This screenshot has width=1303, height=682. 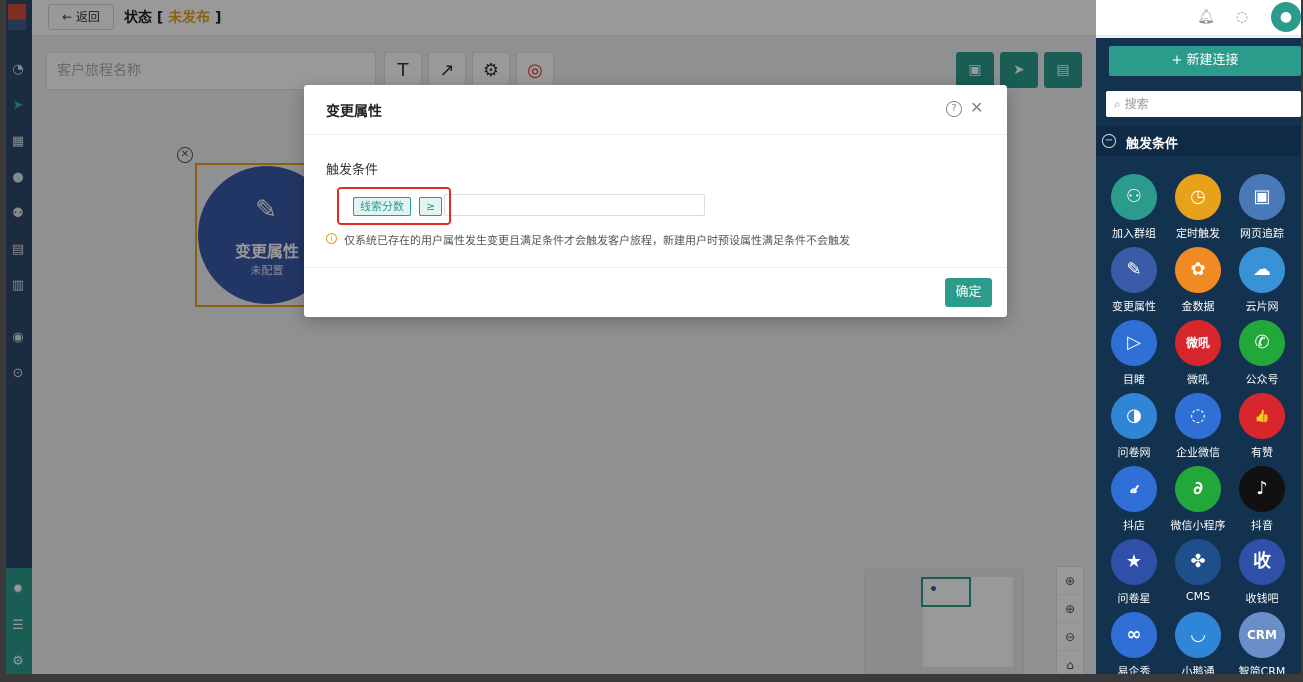 I want to click on connector-item: 收收钱吧, so click(x=1262, y=572).